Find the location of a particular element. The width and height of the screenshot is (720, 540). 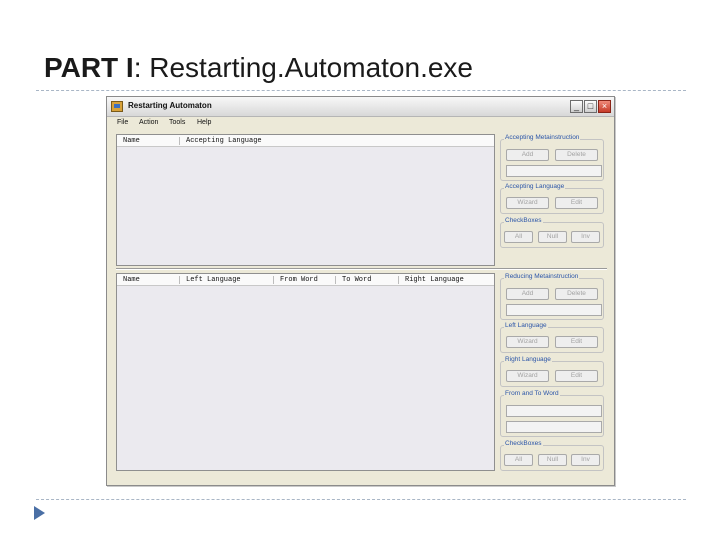

top-divider is located at coordinates (361, 90).